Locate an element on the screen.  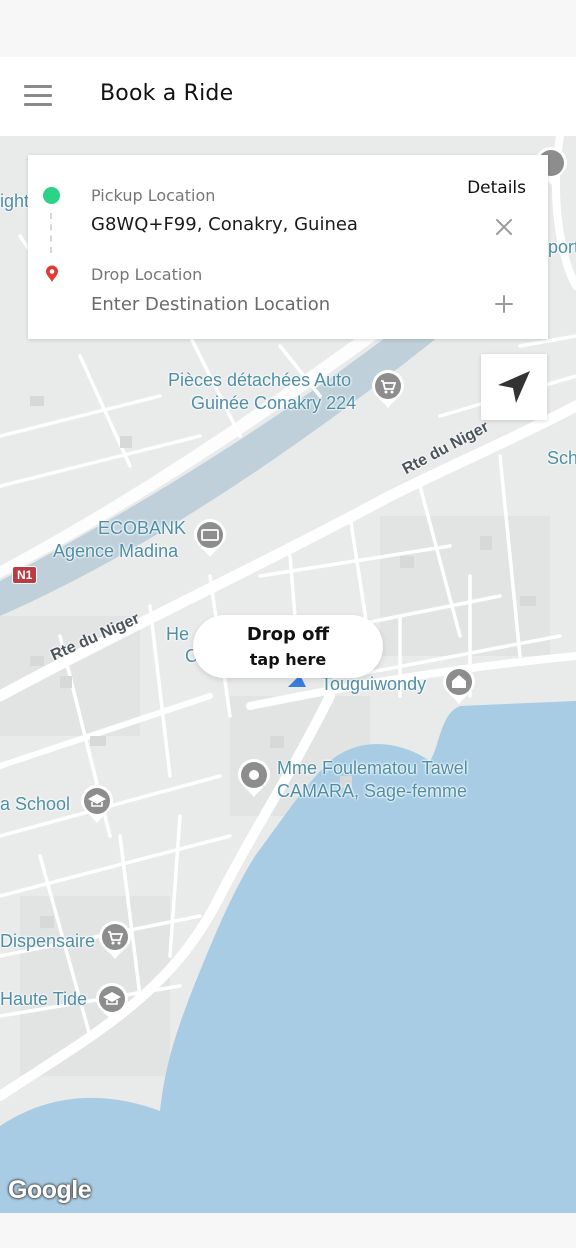
navigation-arrow-icon is located at coordinates (514, 387).